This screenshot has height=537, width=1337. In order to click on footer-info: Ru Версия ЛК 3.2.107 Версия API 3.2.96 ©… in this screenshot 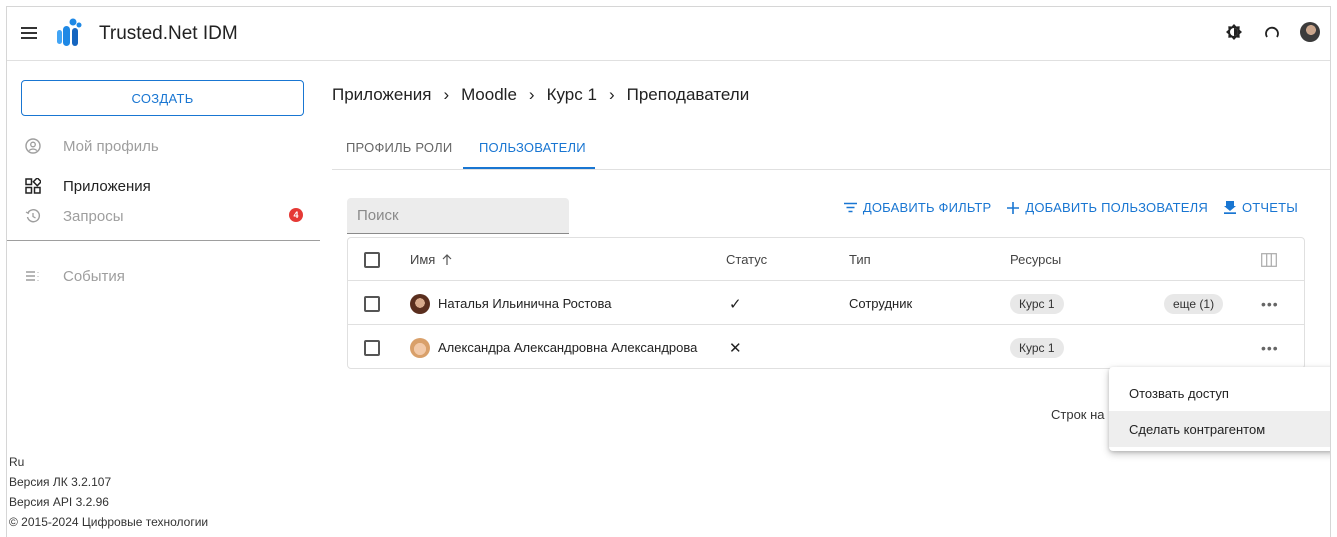, I will do `click(108, 492)`.